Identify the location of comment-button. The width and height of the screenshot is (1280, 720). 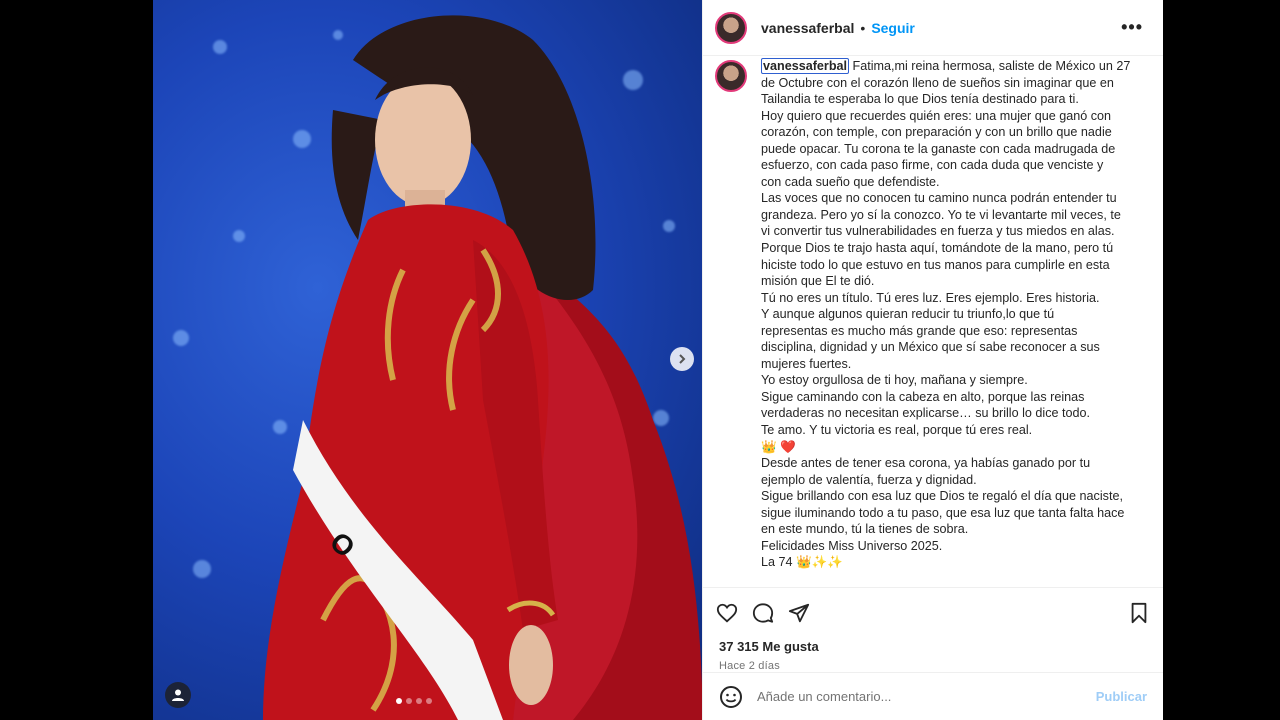
(763, 613).